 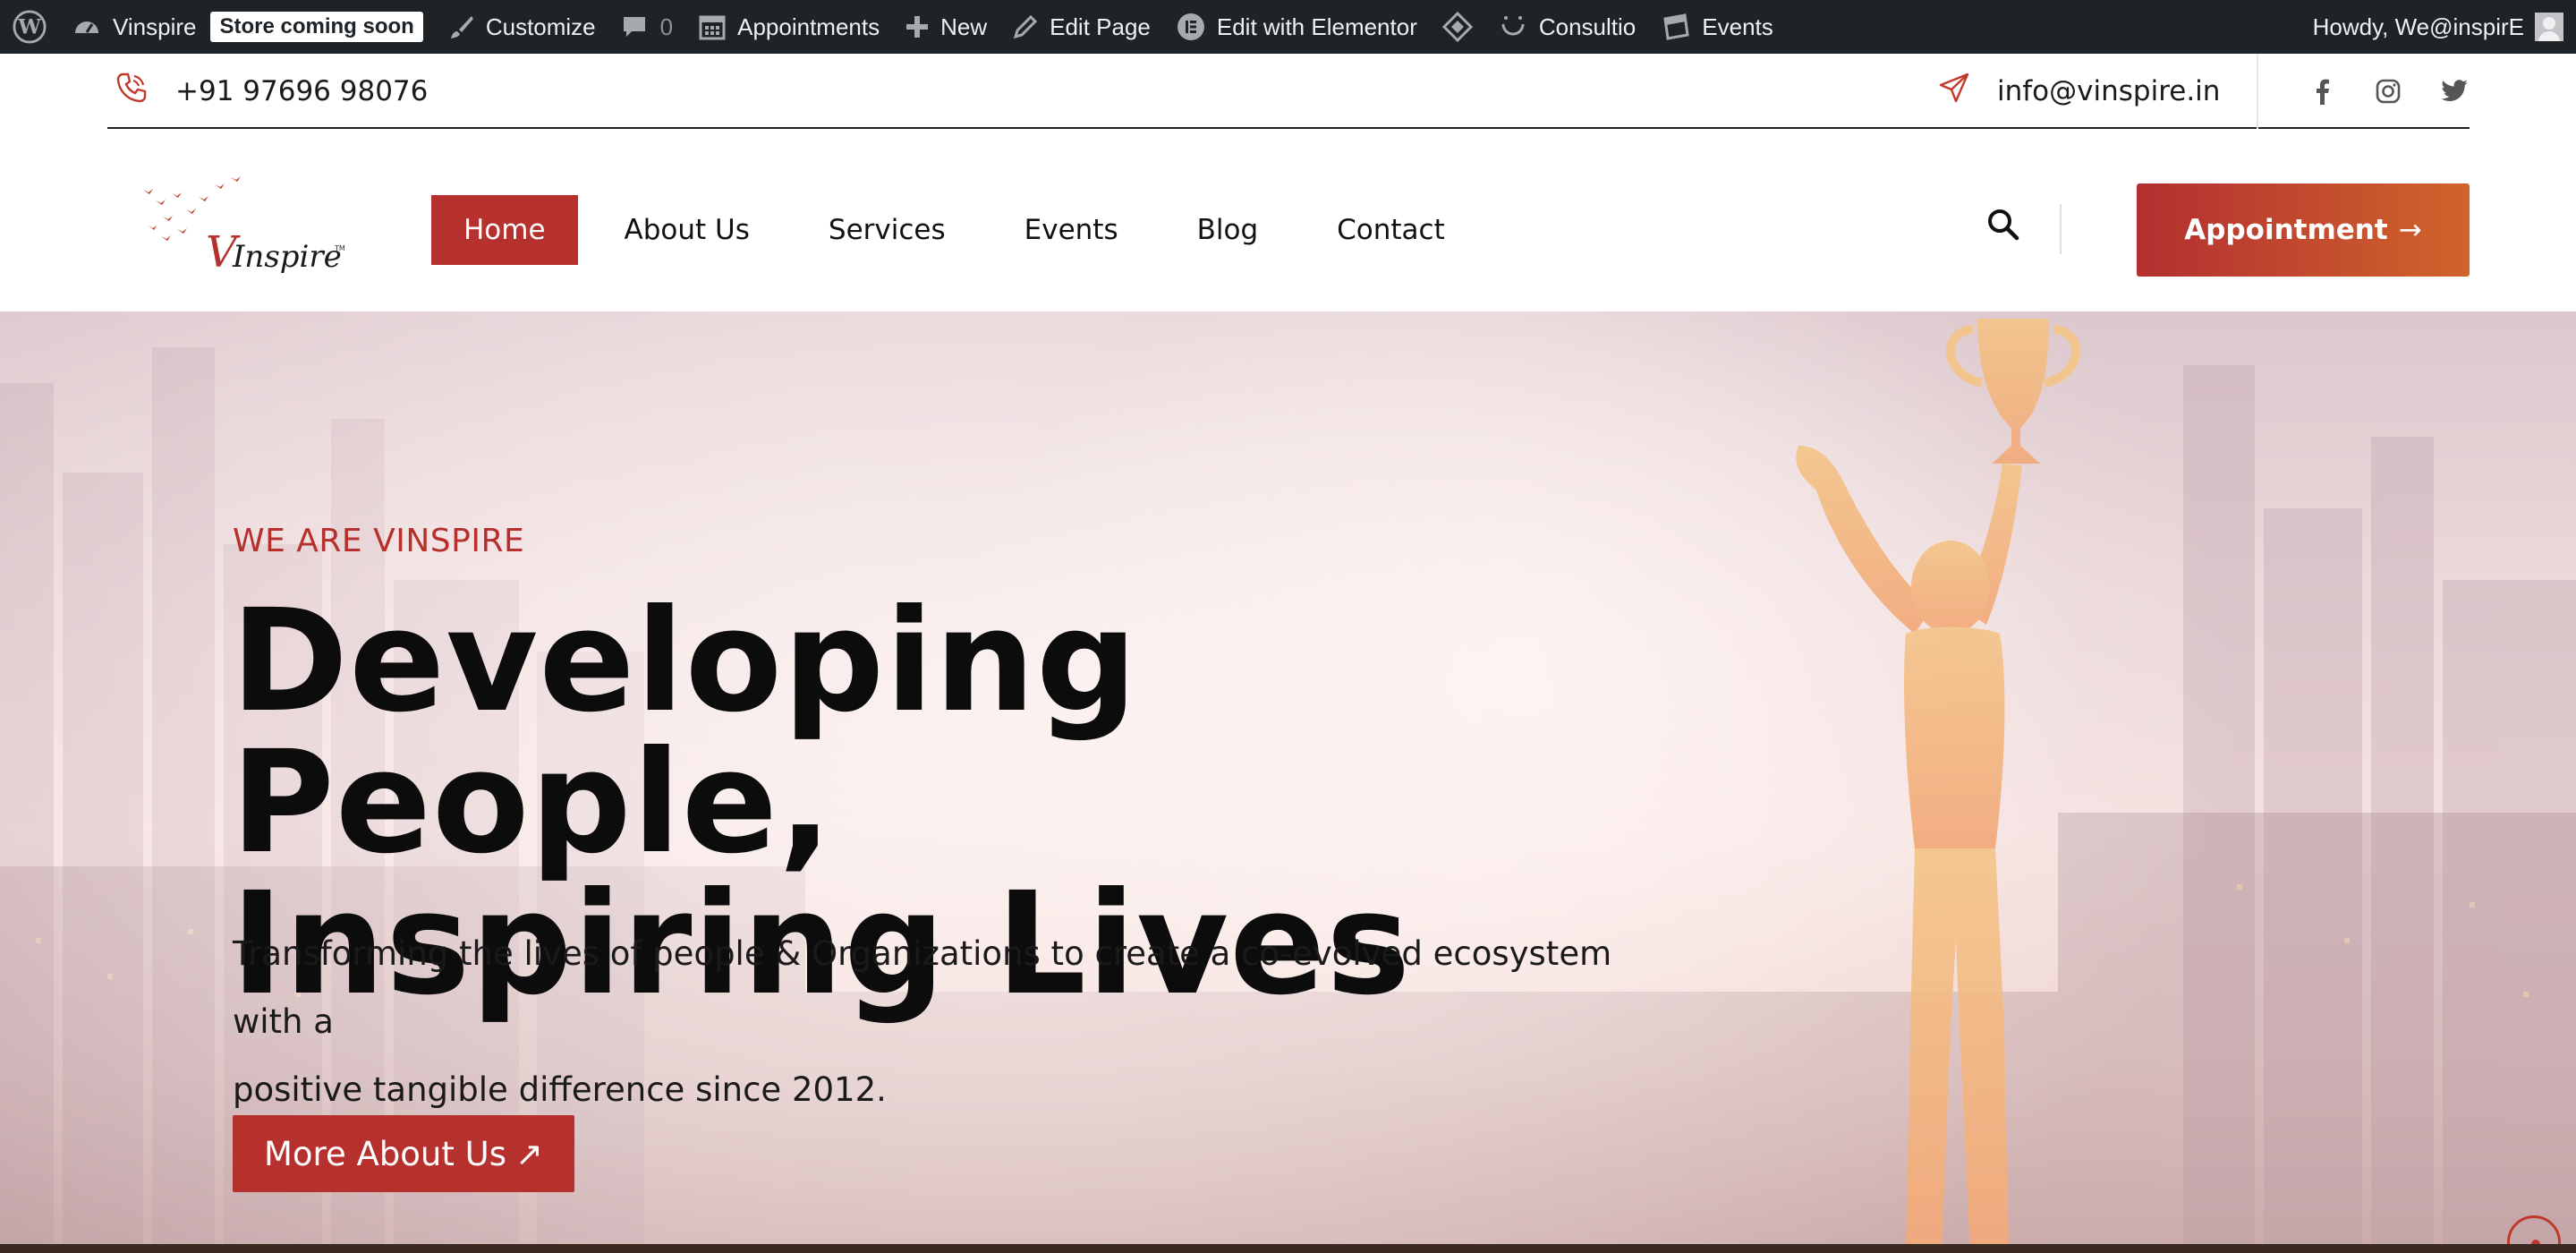 What do you see at coordinates (2061, 229) in the screenshot?
I see `header-divider` at bounding box center [2061, 229].